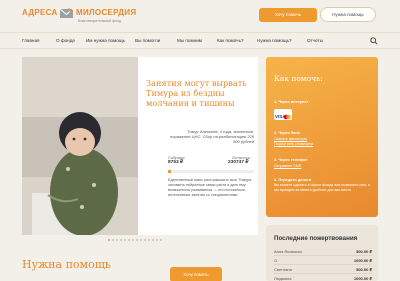 The image size is (400, 281). What do you see at coordinates (323, 260) in the screenshot?
I see `donation-row: О. 1000.00 ₽` at bounding box center [323, 260].